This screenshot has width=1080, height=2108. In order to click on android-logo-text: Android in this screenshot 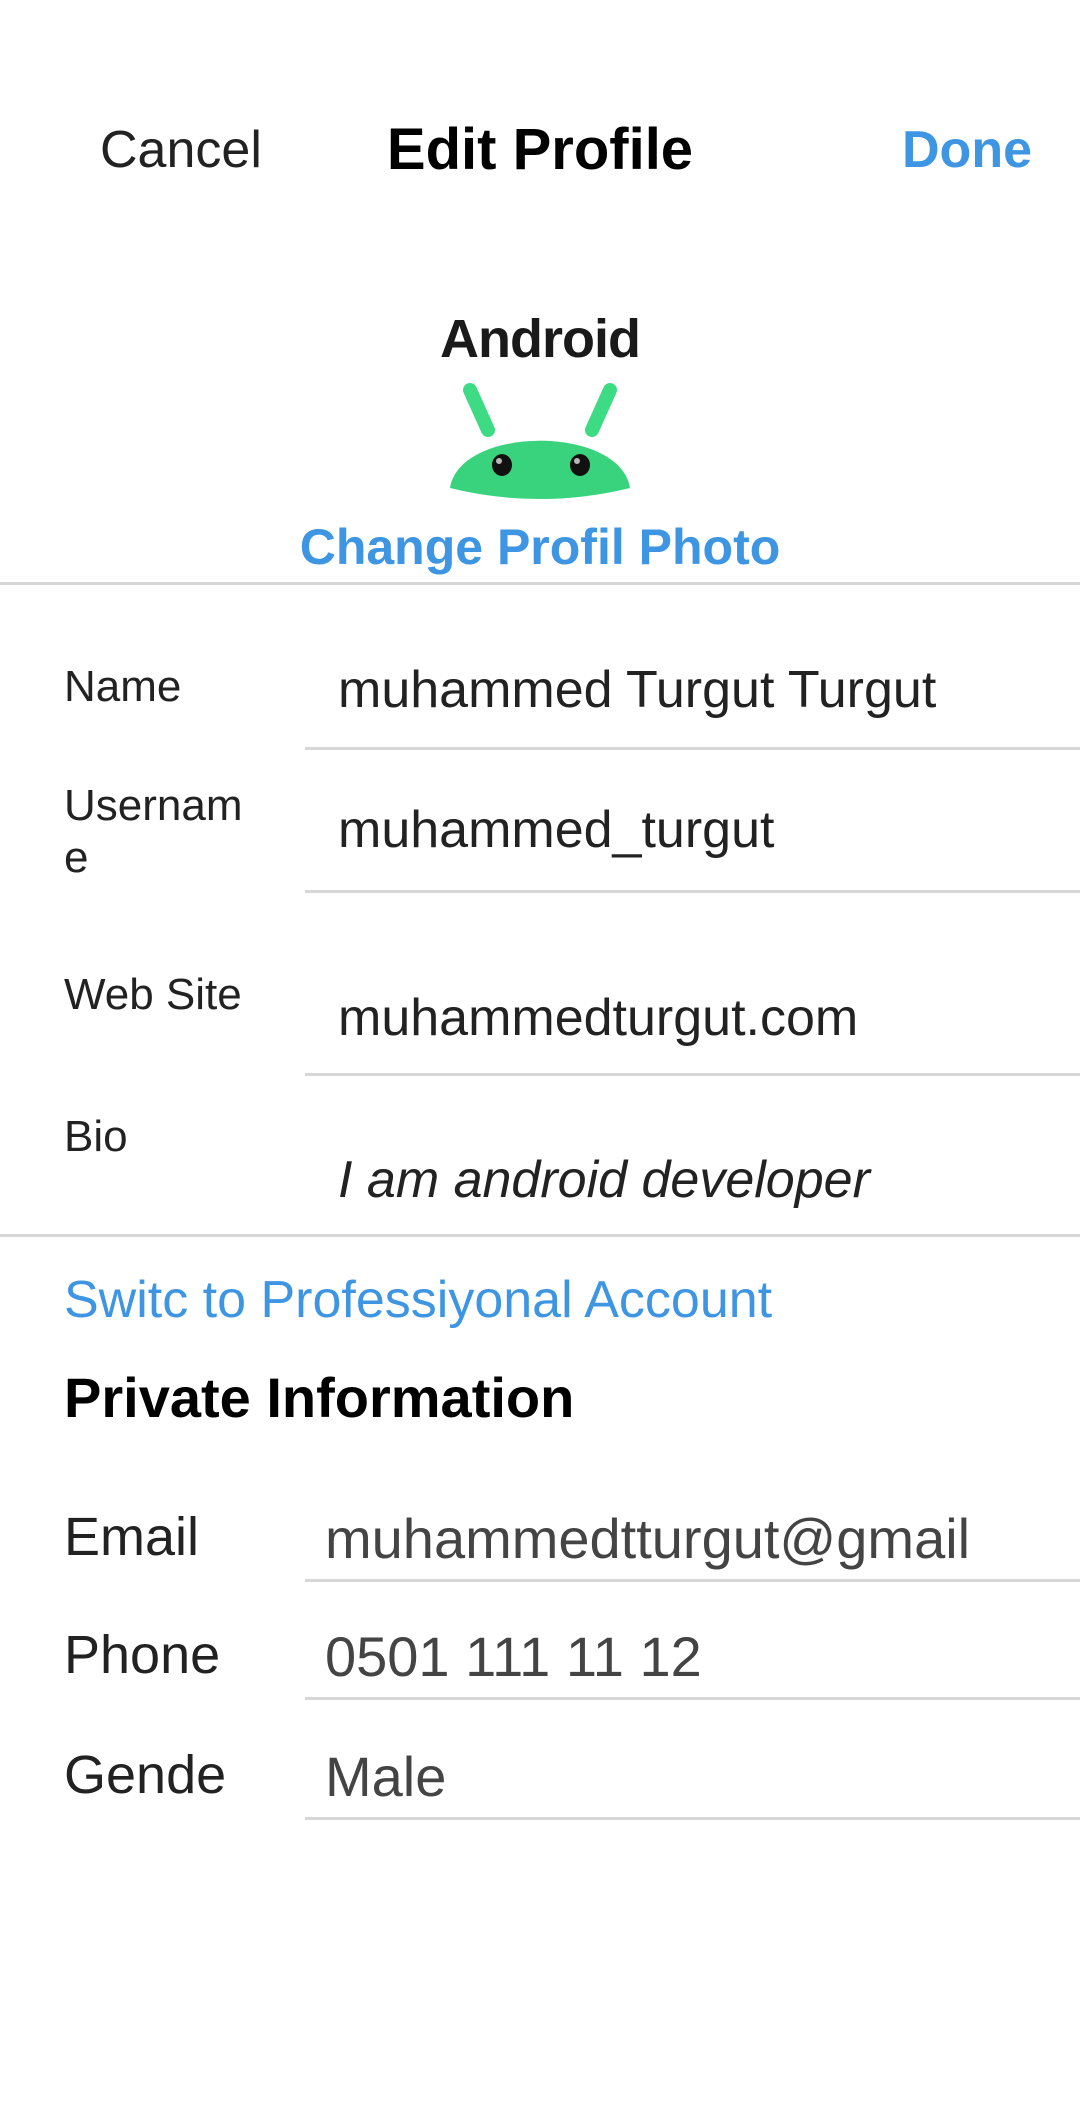, I will do `click(540, 339)`.